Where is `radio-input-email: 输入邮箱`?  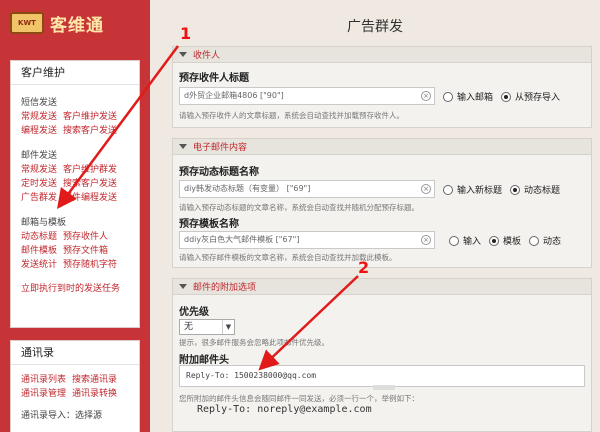
radio-input-email: 输入邮箱 is located at coordinates (468, 96).